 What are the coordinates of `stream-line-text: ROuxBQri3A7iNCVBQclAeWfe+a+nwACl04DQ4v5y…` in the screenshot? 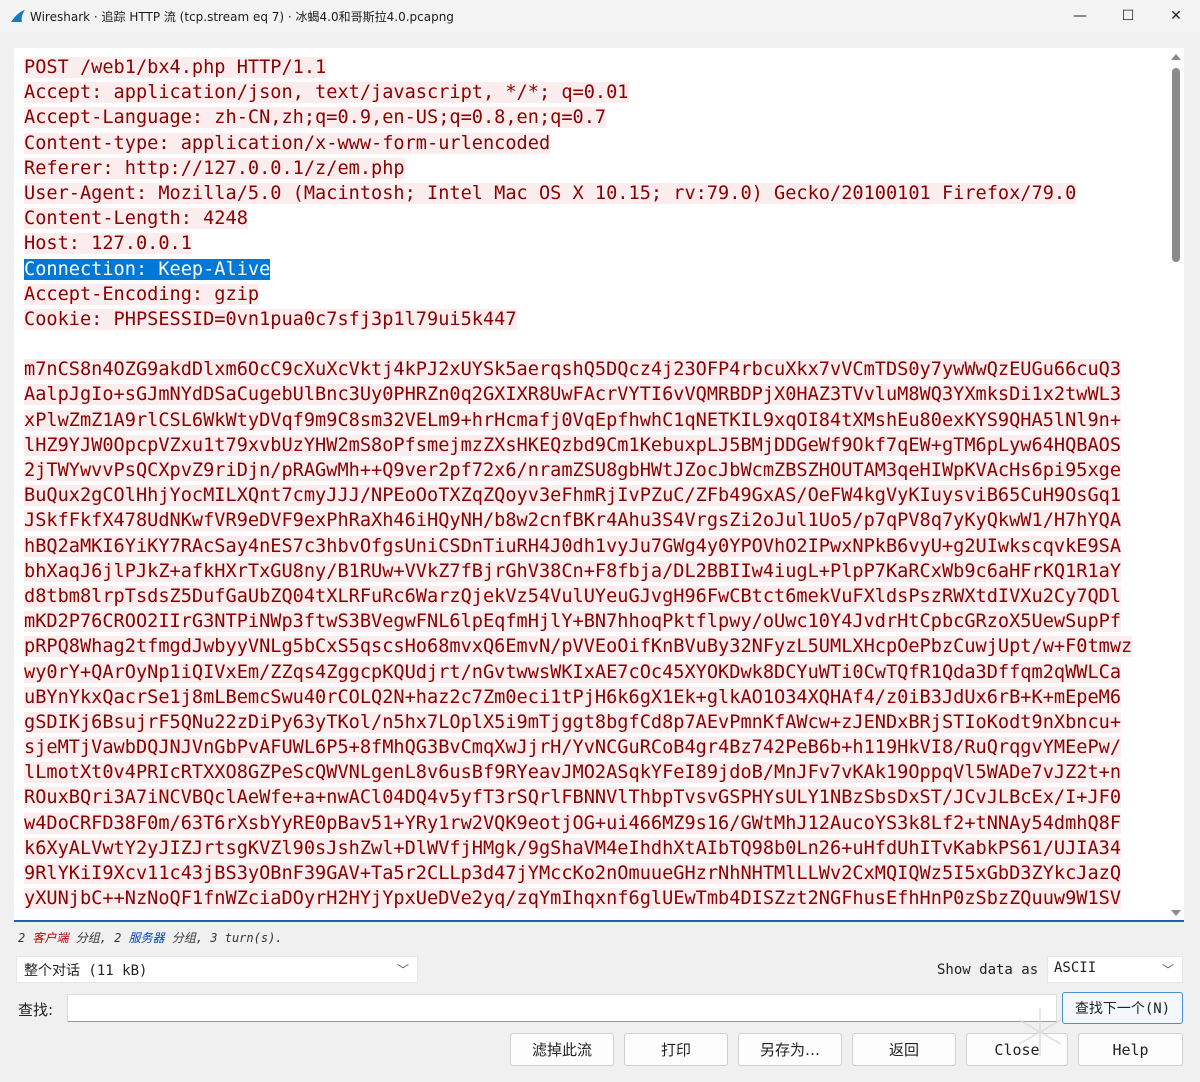 It's located at (573, 798).